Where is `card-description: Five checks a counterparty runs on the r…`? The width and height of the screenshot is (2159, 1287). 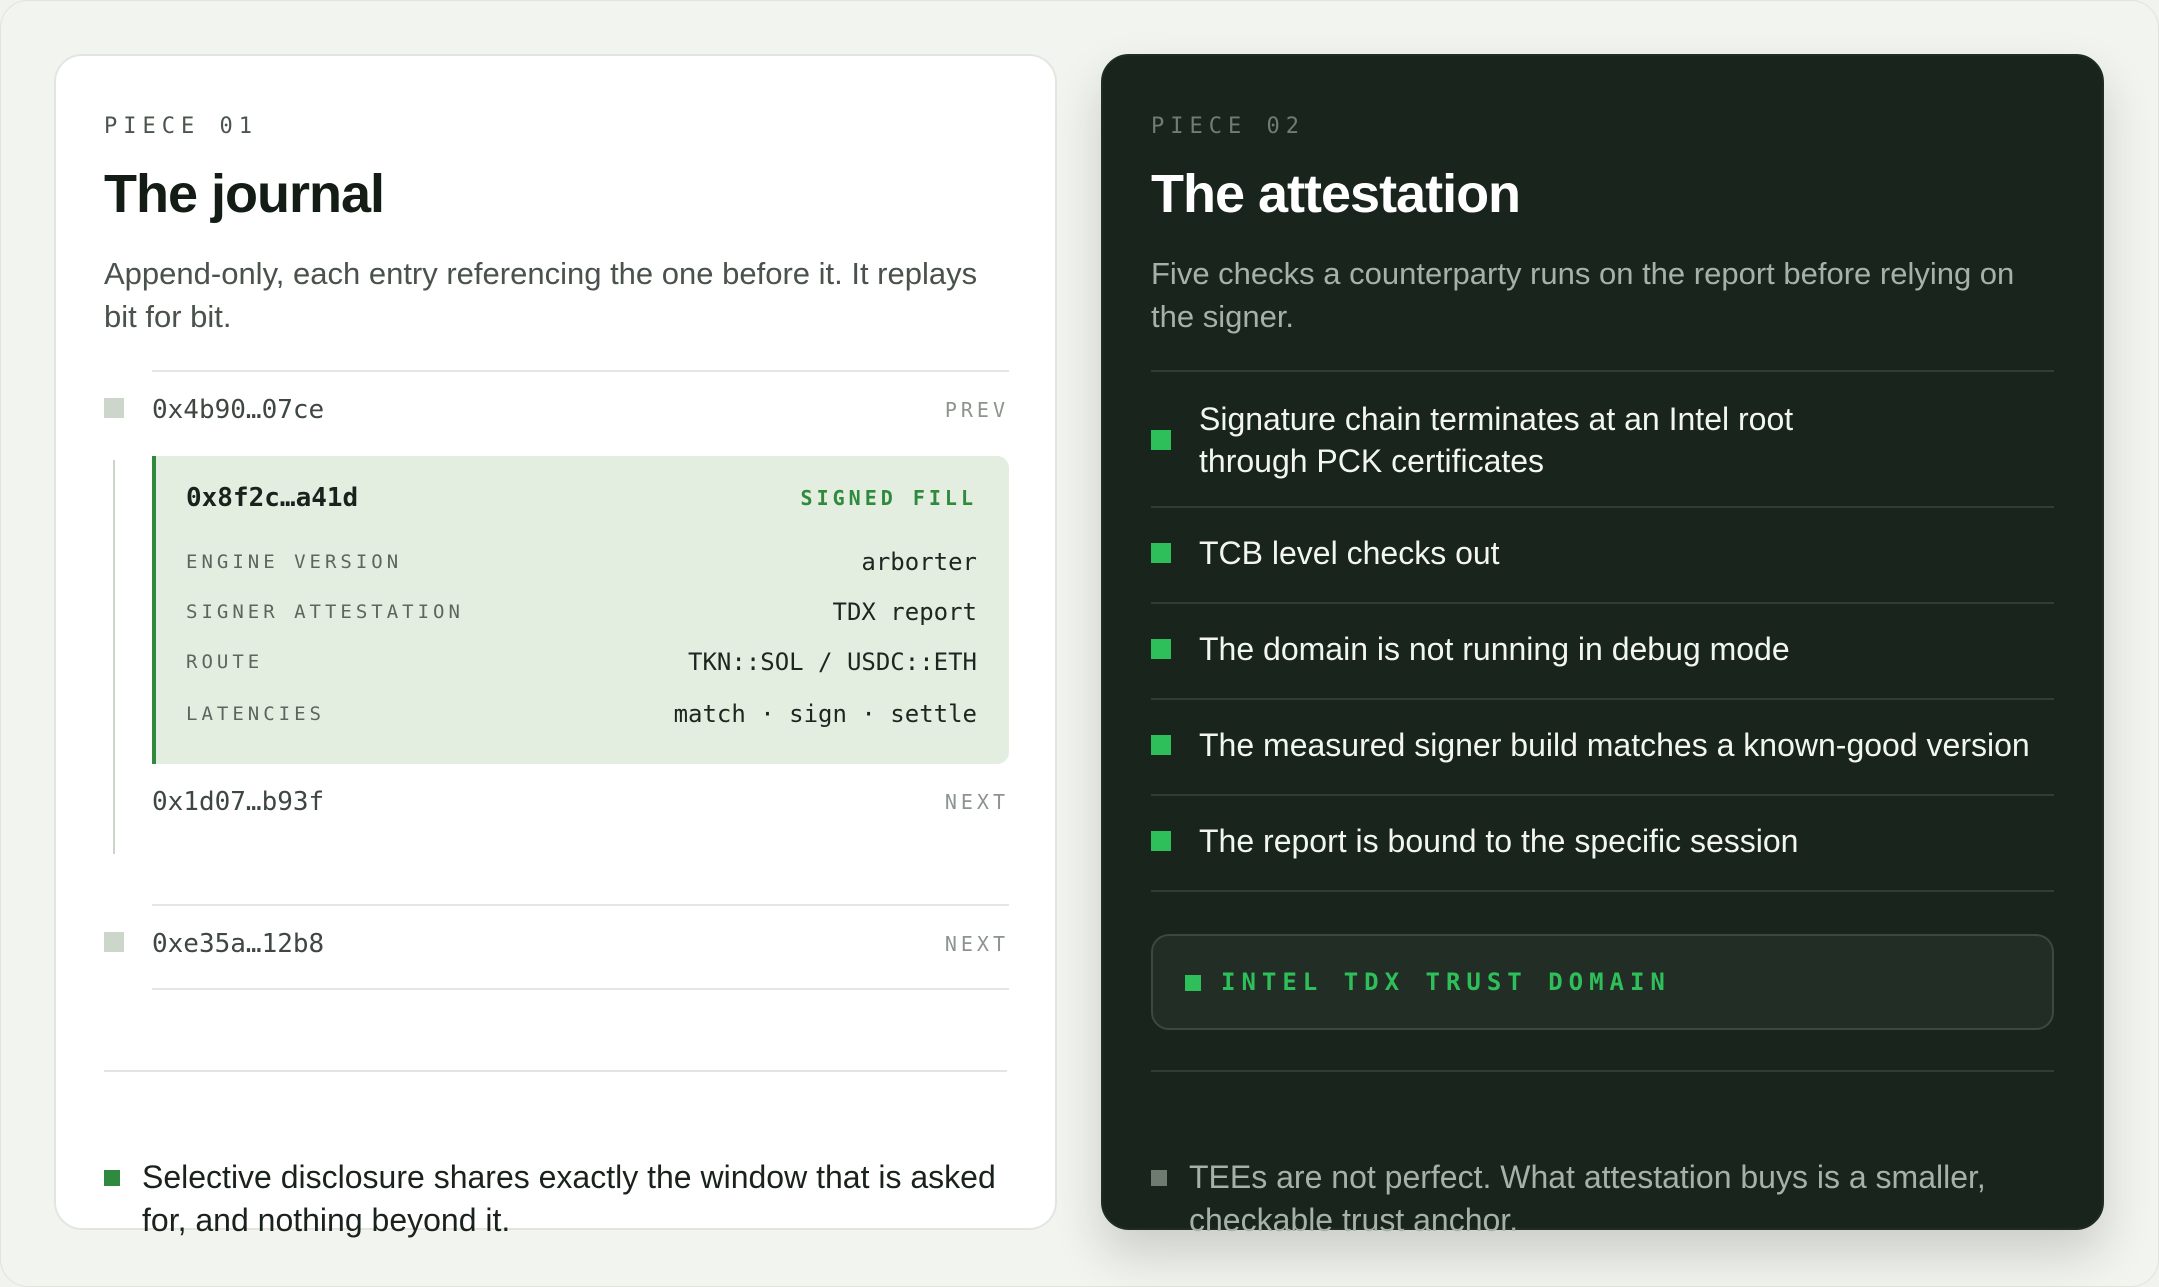
card-description: Five checks a counterparty runs on the r… is located at coordinates (1583, 295).